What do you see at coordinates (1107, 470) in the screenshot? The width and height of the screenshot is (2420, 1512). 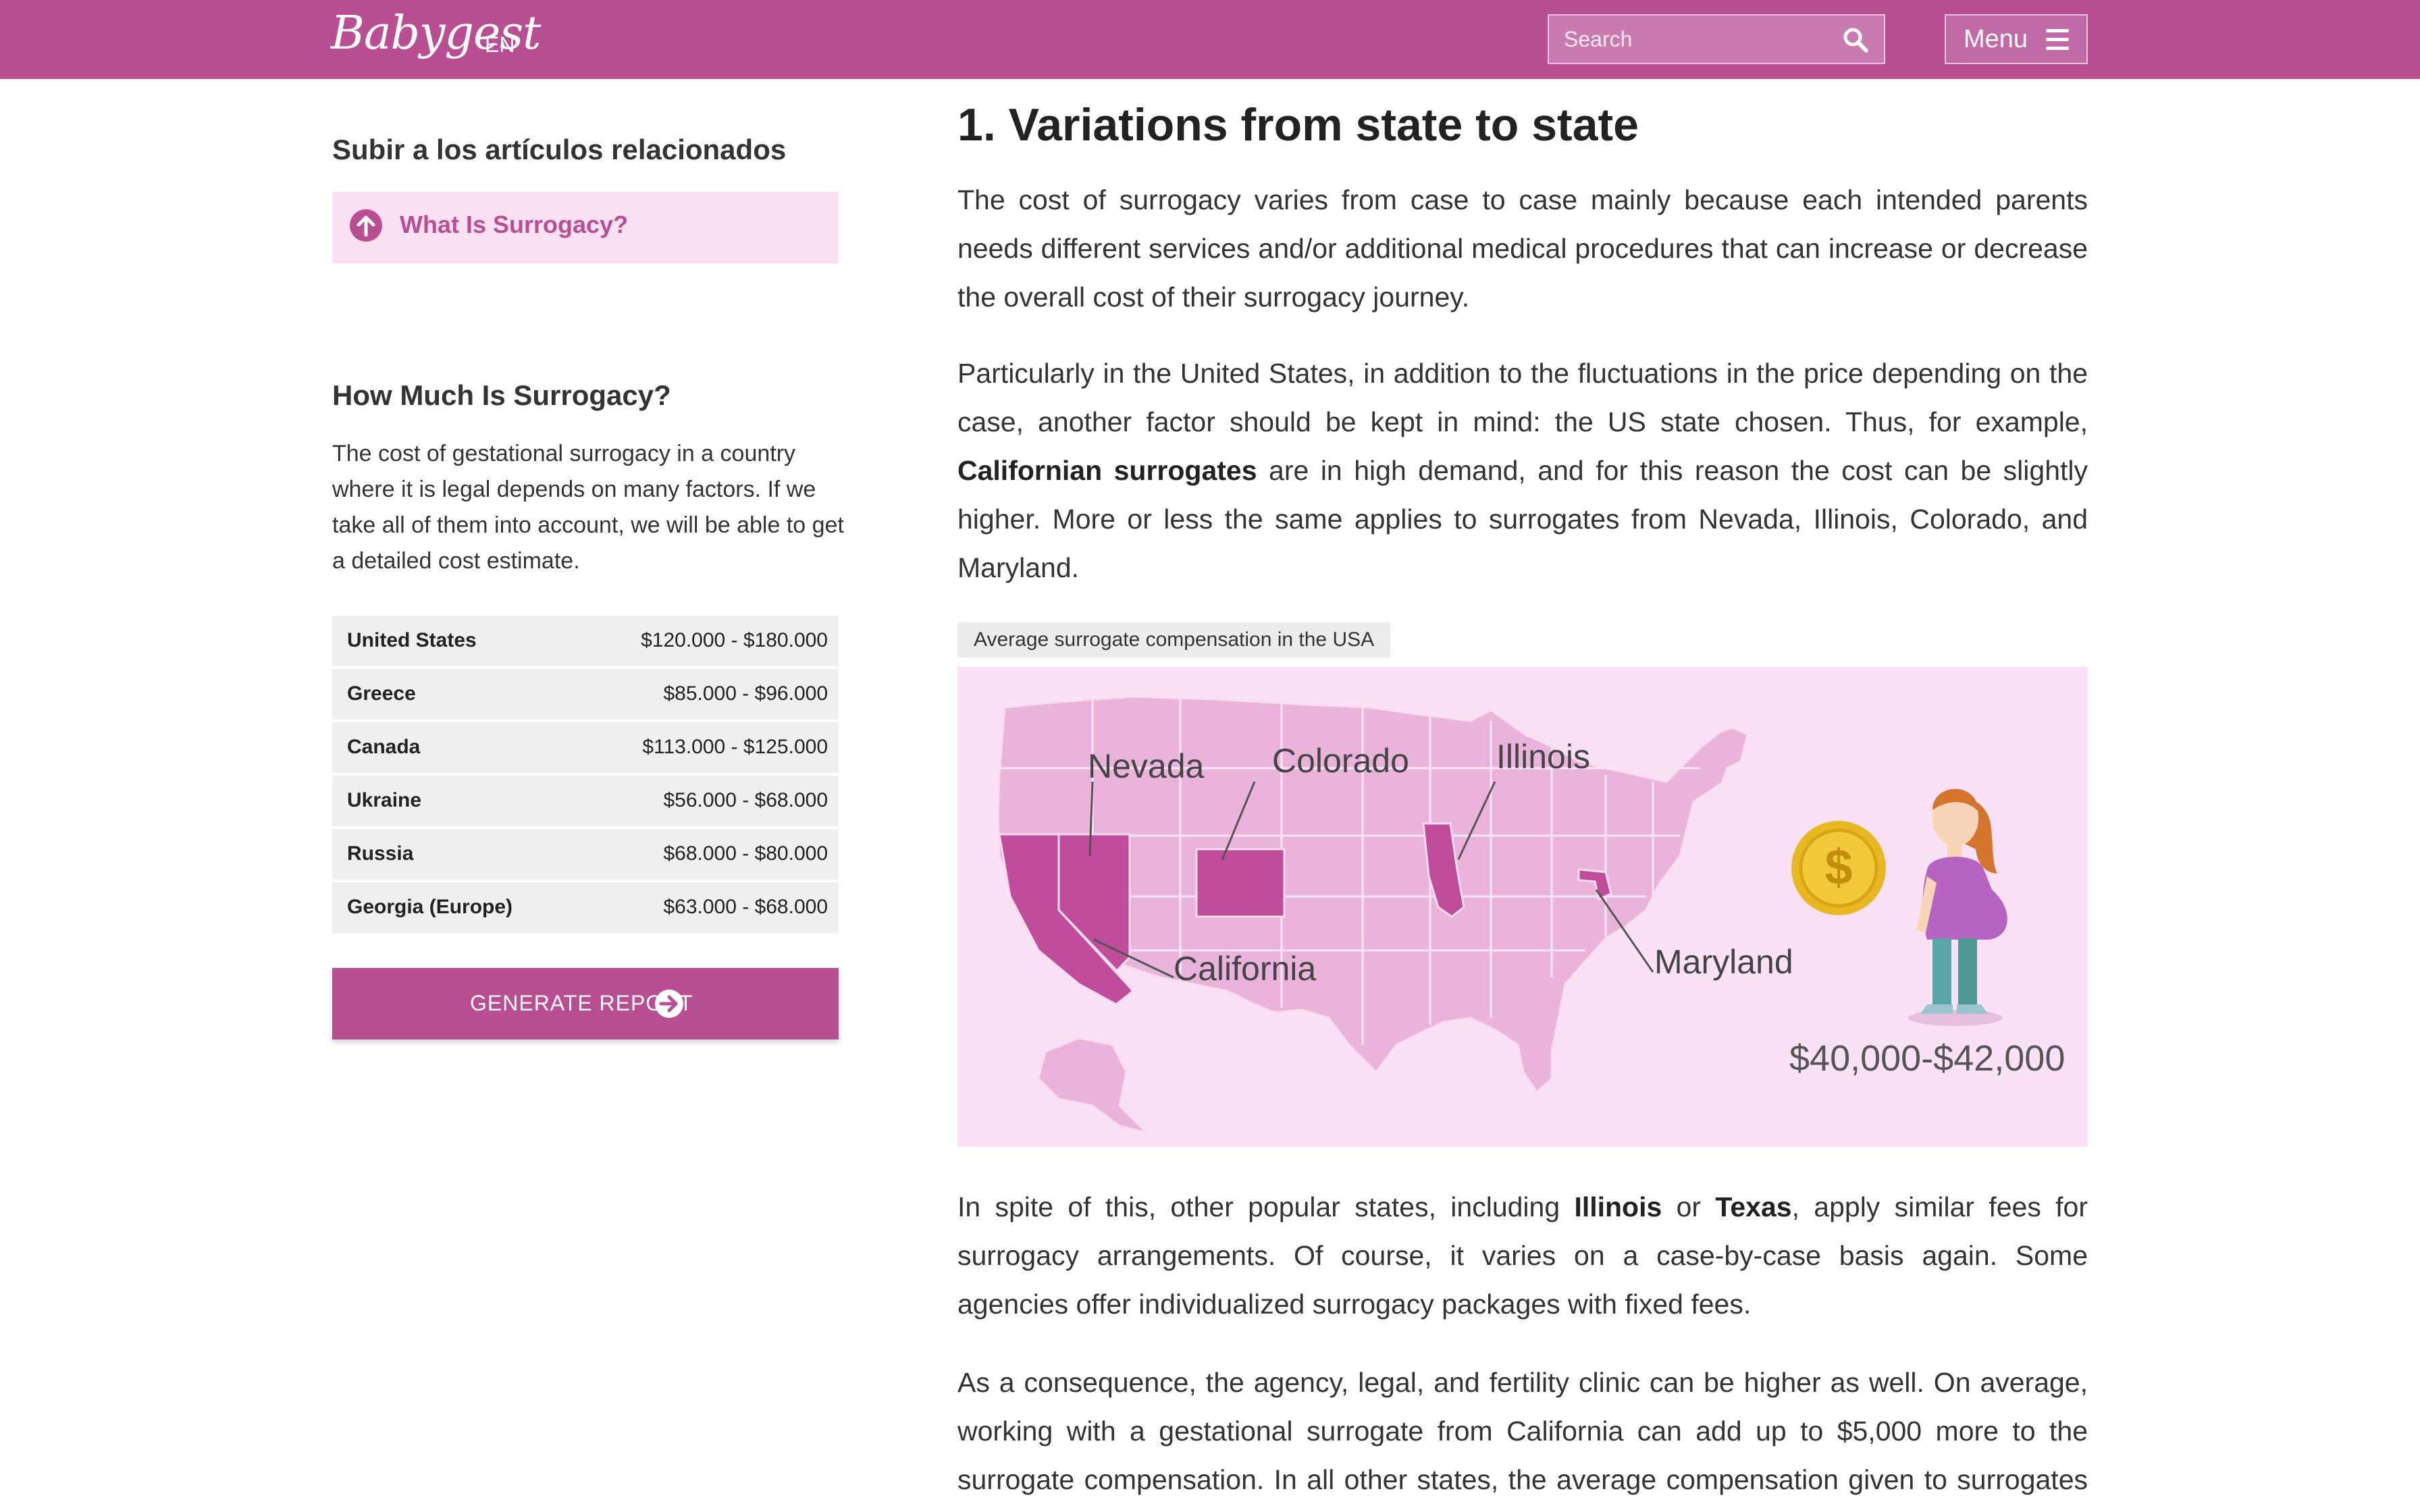 I see `paragraph-2-bold: Californian surrogates` at bounding box center [1107, 470].